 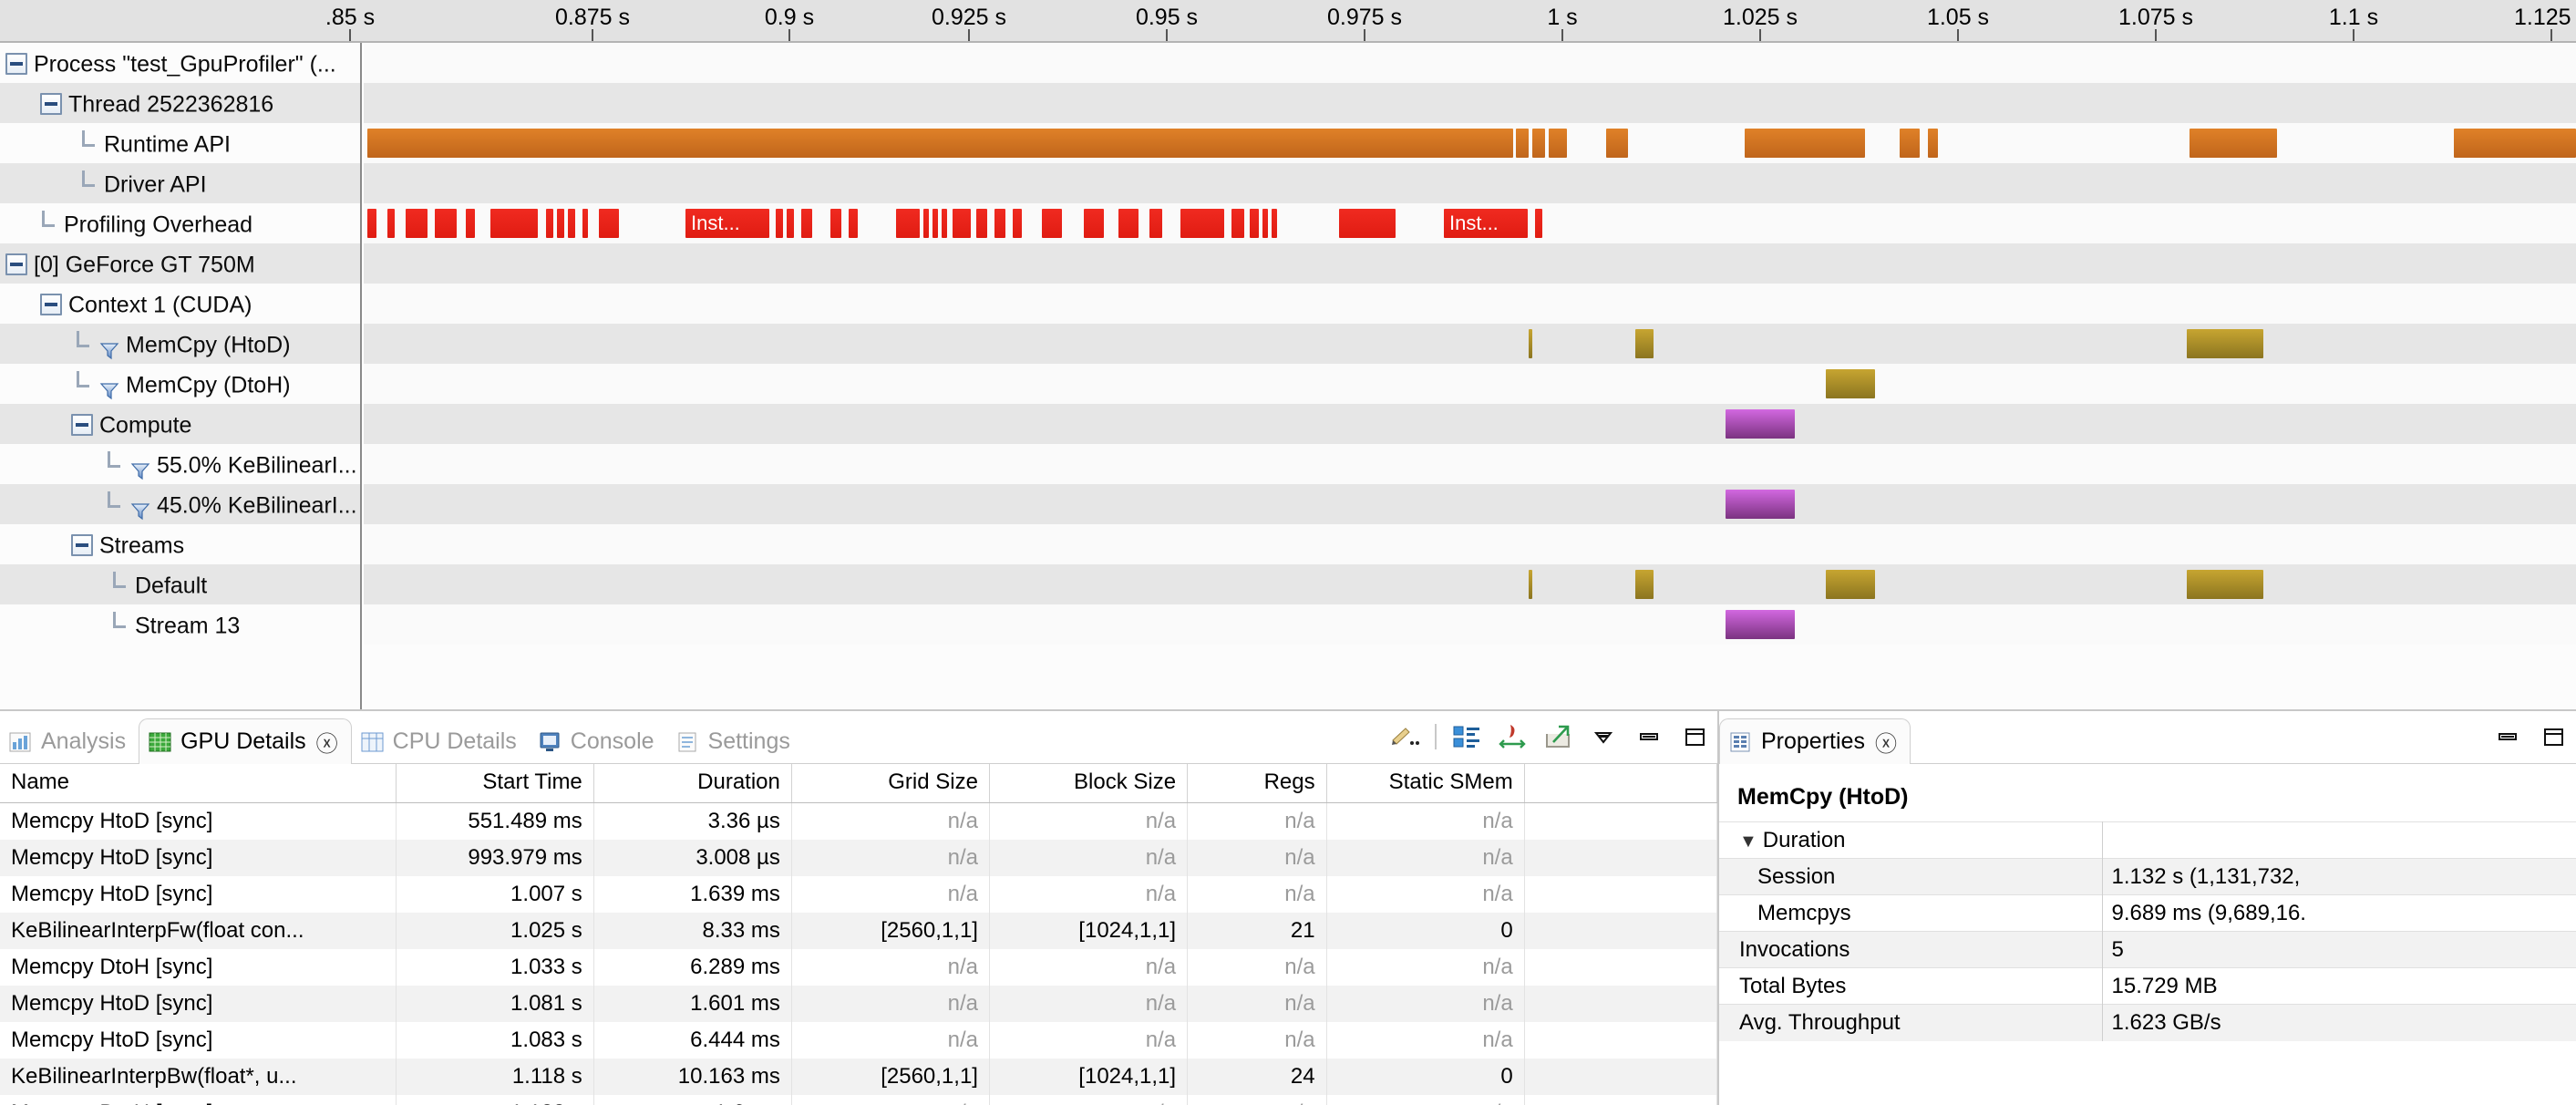 What do you see at coordinates (1404, 736) in the screenshot?
I see `pencil-icon` at bounding box center [1404, 736].